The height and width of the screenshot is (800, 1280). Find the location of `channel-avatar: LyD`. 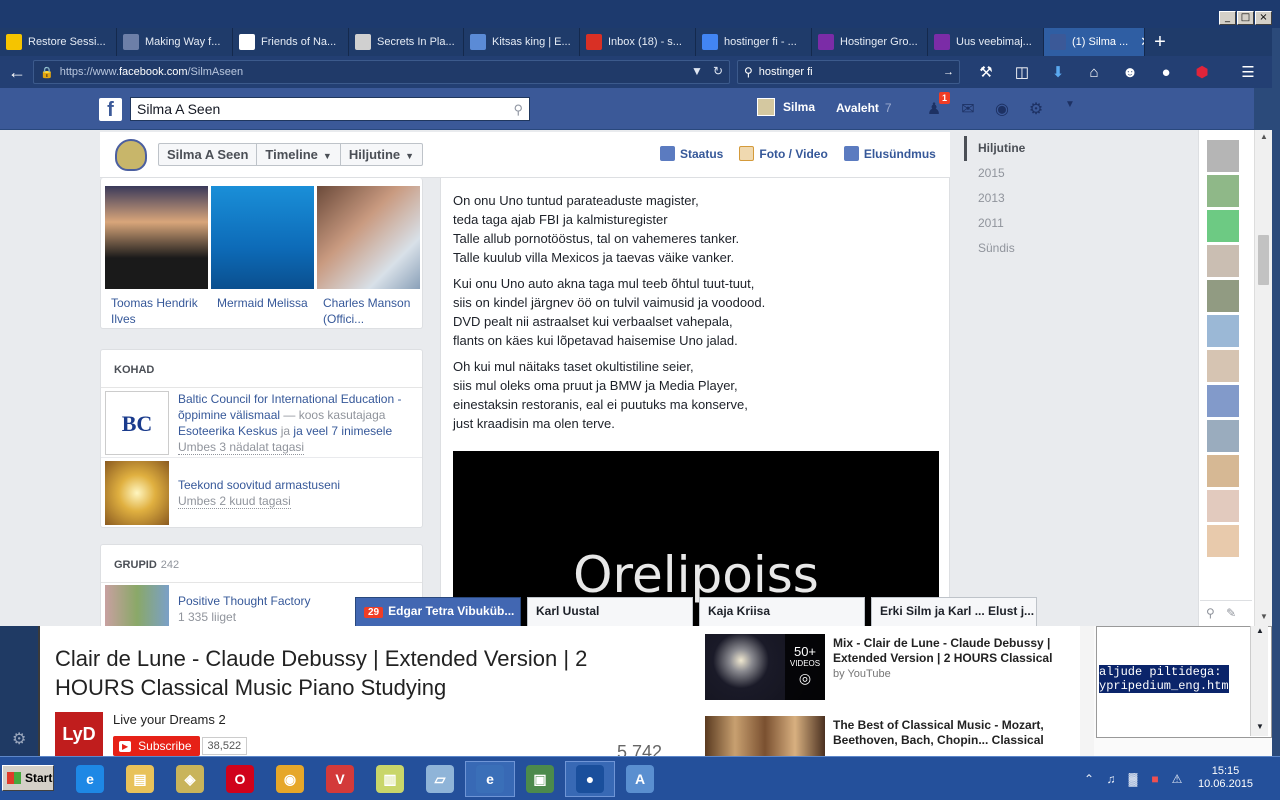

channel-avatar: LyD is located at coordinates (79, 734).